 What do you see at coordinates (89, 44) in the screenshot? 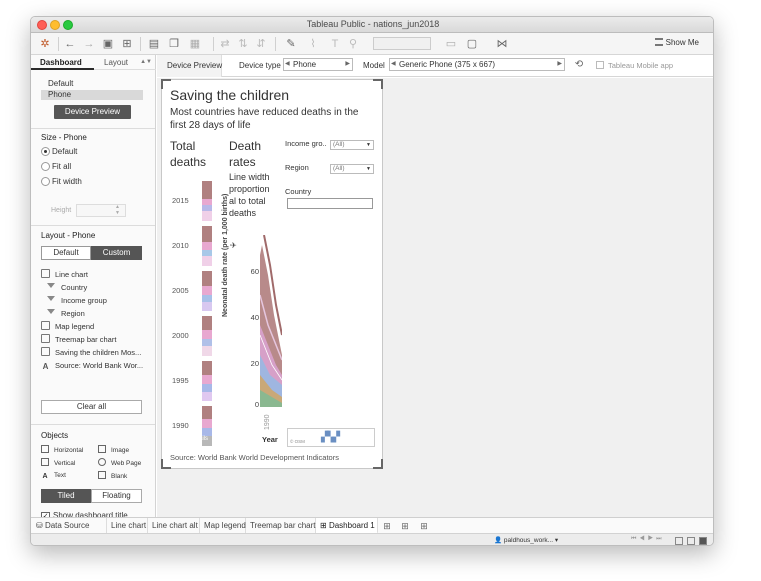
I see `forward-arrow-icon: →` at bounding box center [89, 44].